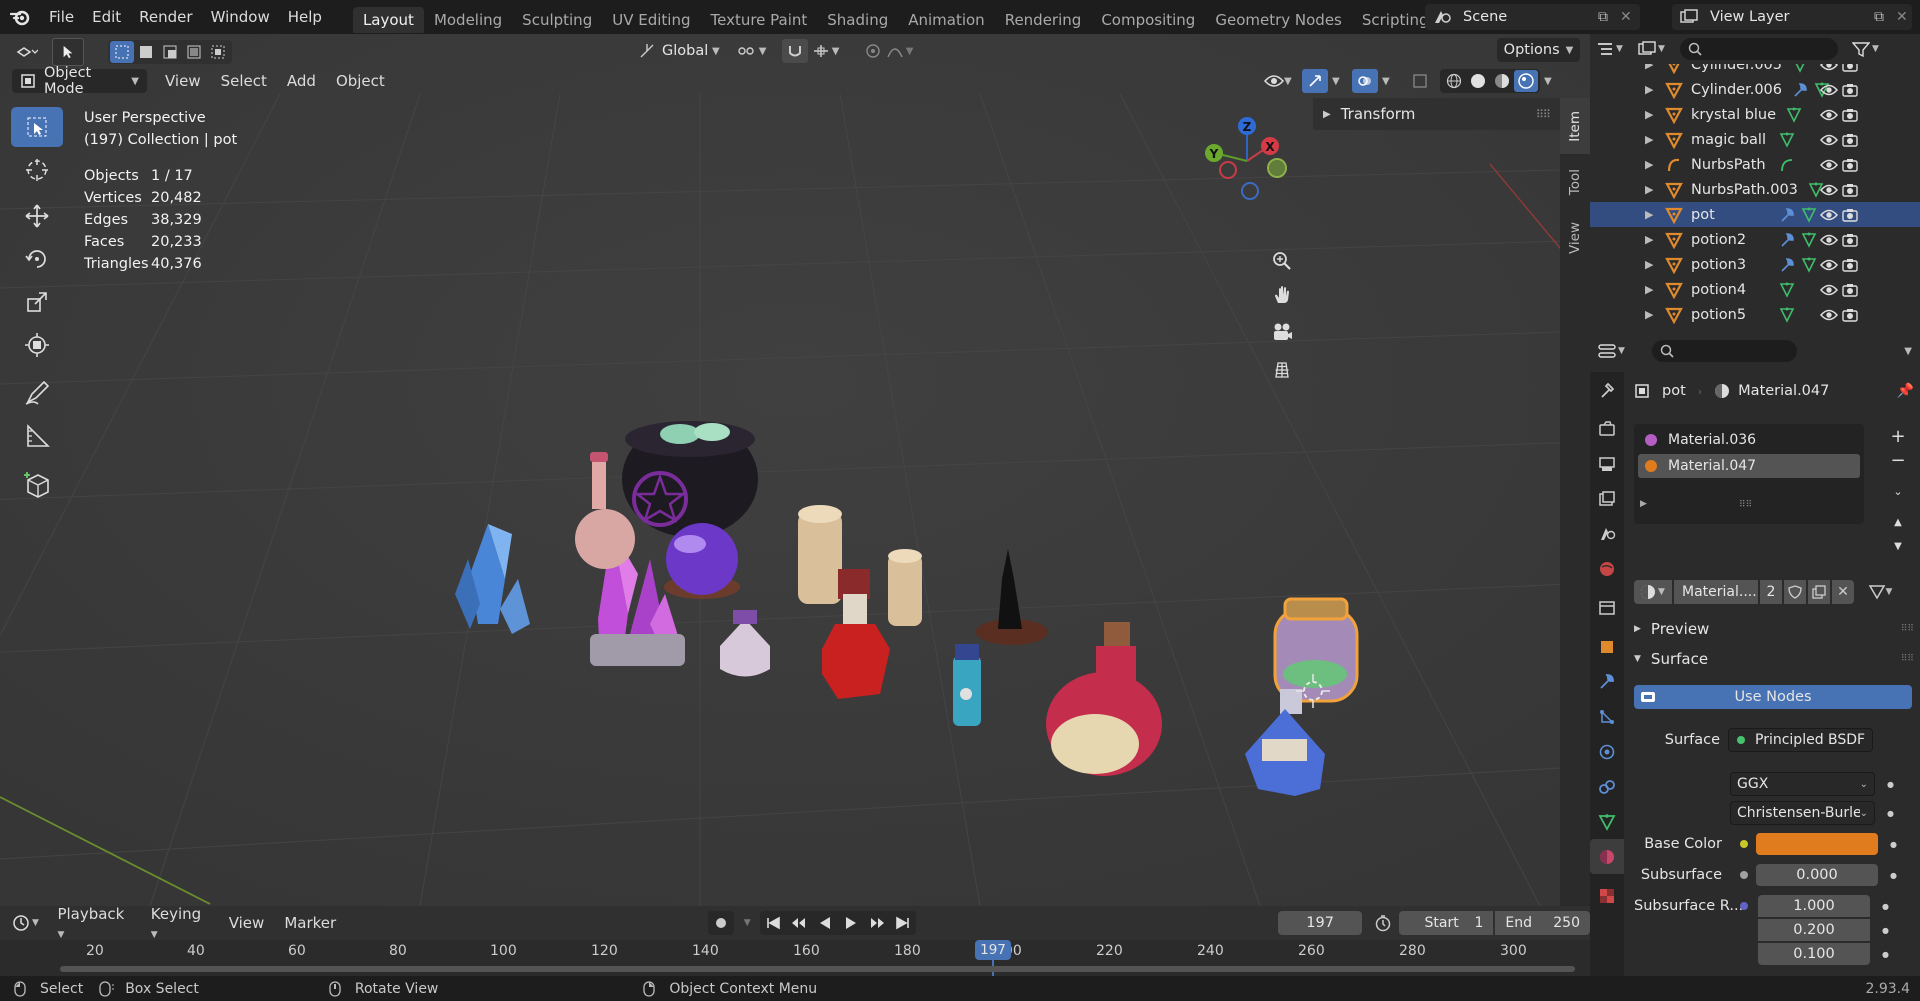  Describe the element at coordinates (721, 923) in the screenshot. I see `auto-keying-record-icon` at that location.